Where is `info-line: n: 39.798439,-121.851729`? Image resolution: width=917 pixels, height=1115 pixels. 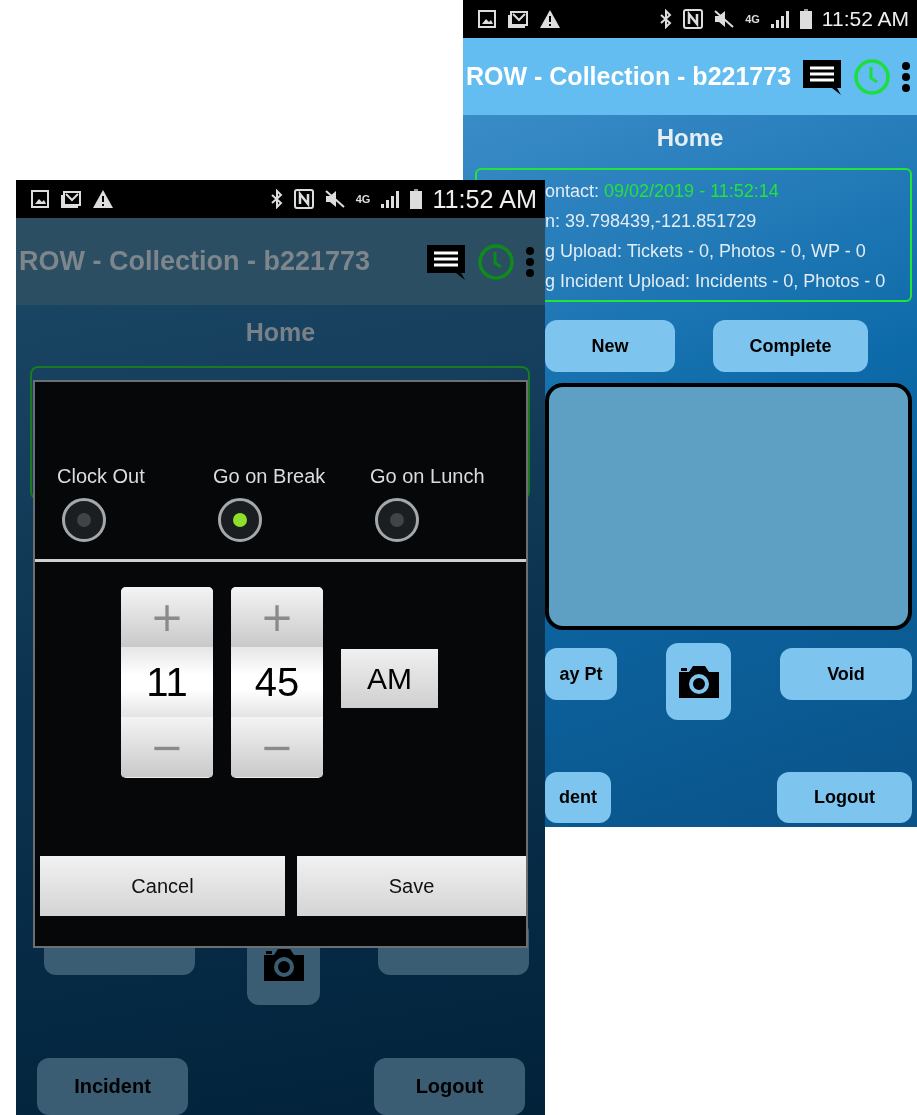 info-line: n: 39.798439,-121.851729 is located at coordinates (651, 221).